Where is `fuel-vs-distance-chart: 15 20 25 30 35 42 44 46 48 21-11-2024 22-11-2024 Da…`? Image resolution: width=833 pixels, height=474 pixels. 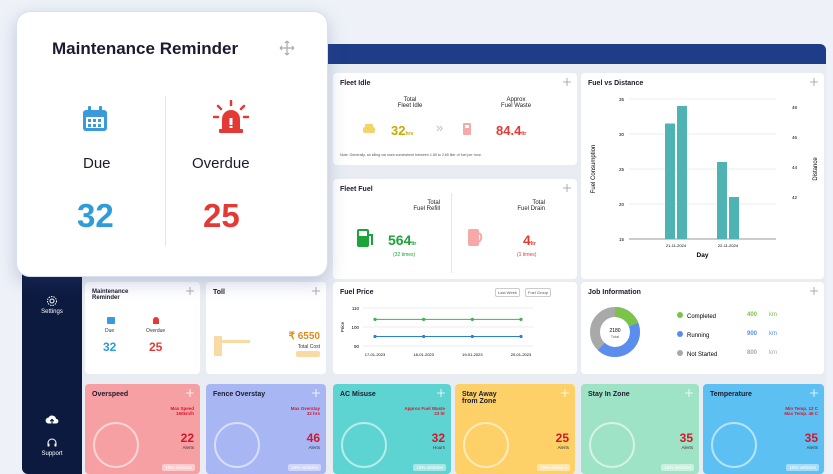 fuel-vs-distance-chart: 15 20 25 30 35 42 44 46 48 21-11-2024 22-11-2024 Da… is located at coordinates (705, 178).